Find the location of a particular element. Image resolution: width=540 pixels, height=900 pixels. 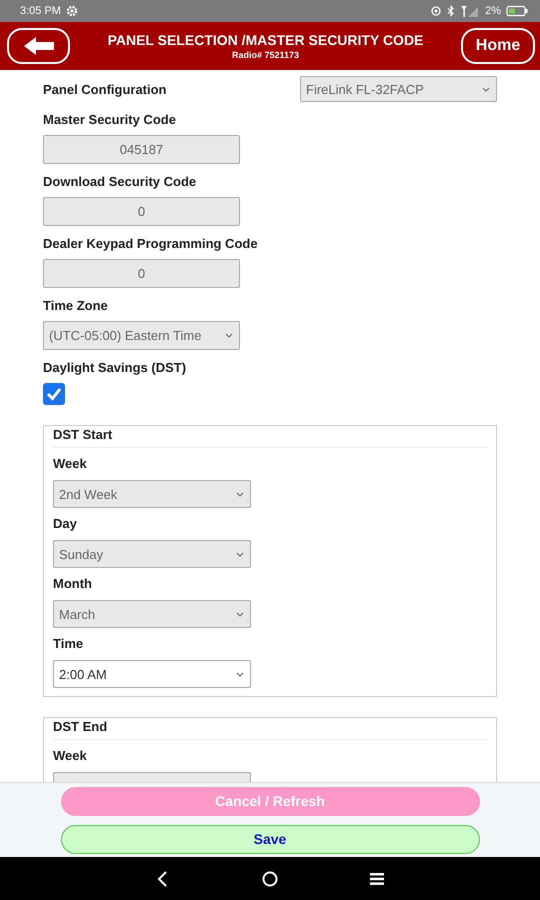

back-arrow-icon is located at coordinates (39, 46).